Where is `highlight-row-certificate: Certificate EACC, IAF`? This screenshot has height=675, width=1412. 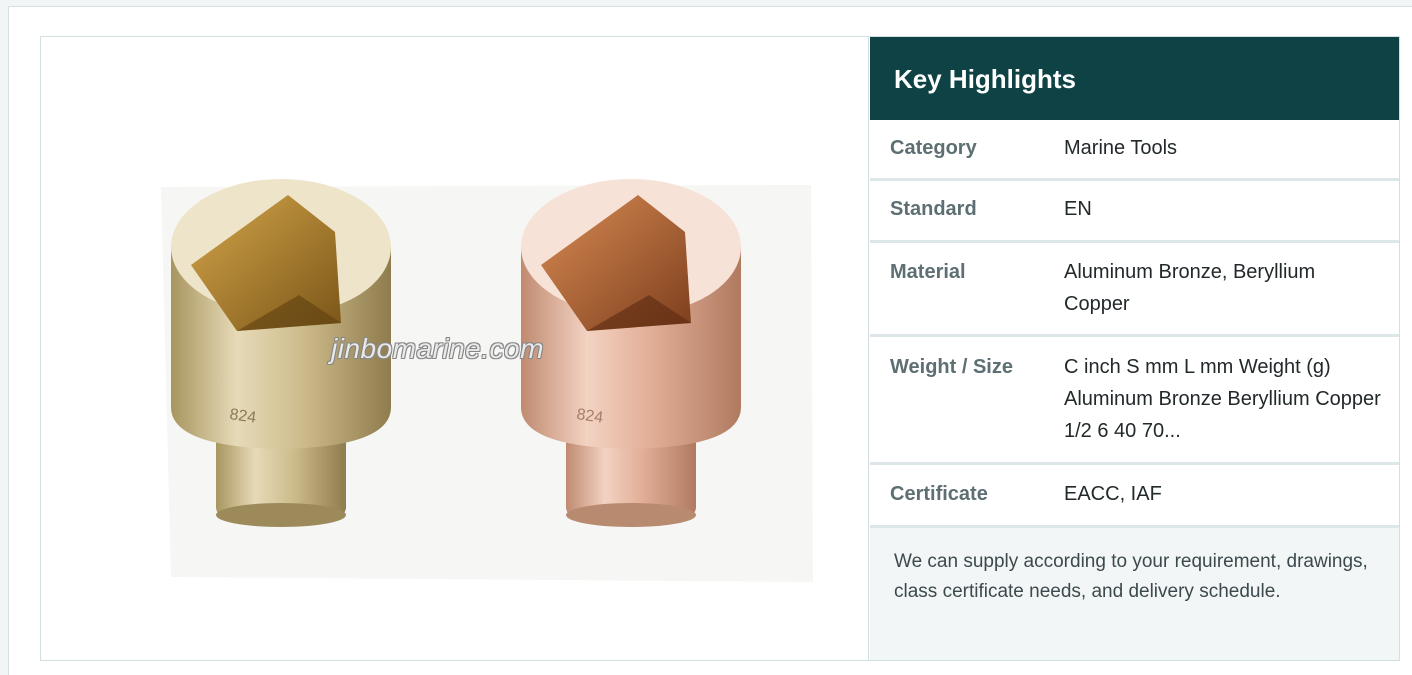
highlight-row-certificate: Certificate EACC, IAF is located at coordinates (1134, 496).